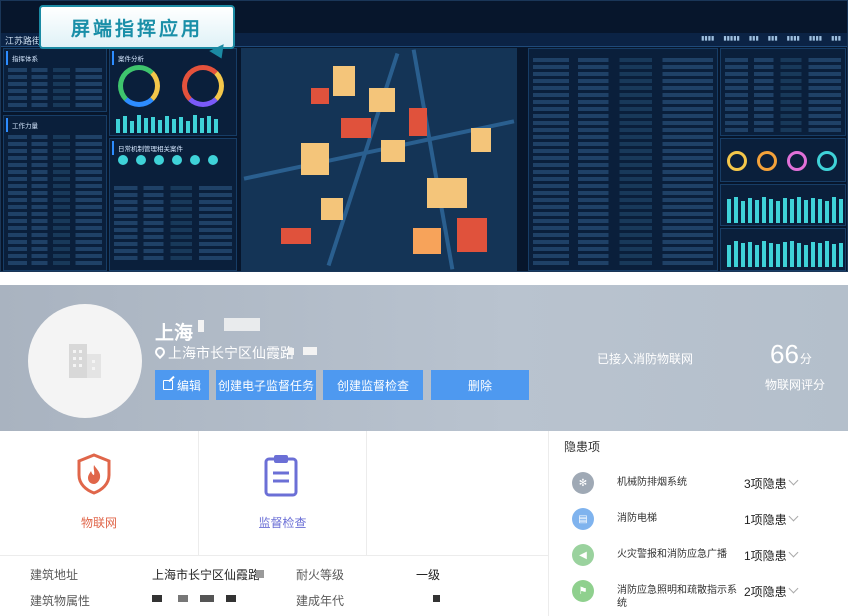 The height and width of the screenshot is (616, 848). I want to click on elevator-icon: ▤, so click(583, 519).